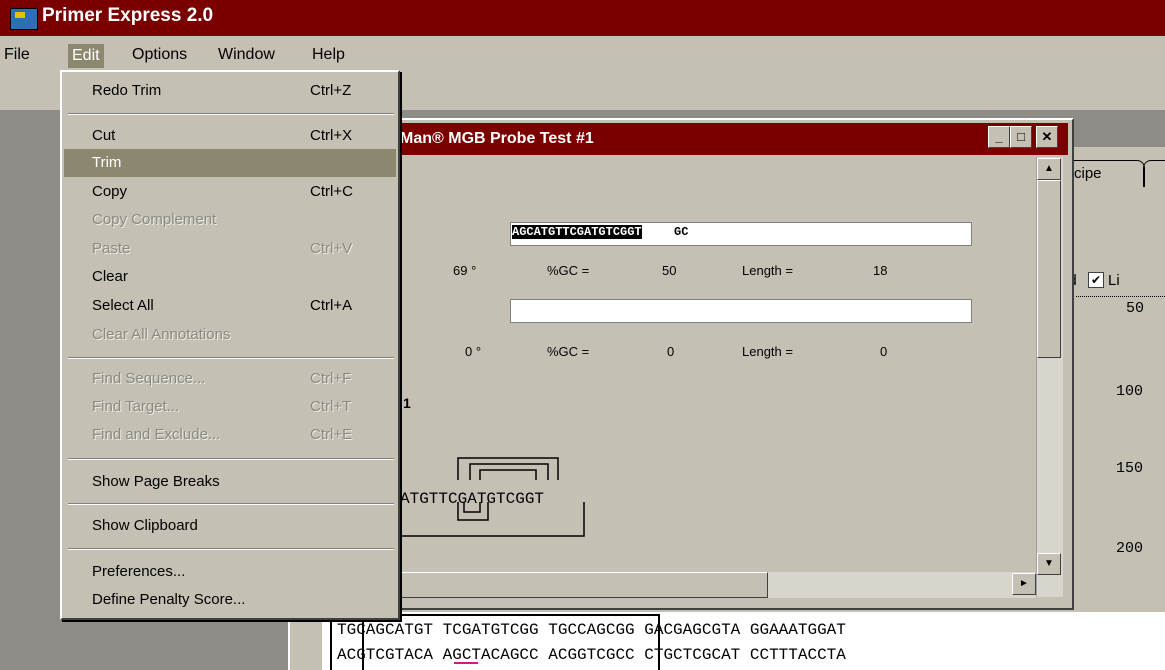  What do you see at coordinates (767, 270) in the screenshot?
I see `probe1-length-label: Length =` at bounding box center [767, 270].